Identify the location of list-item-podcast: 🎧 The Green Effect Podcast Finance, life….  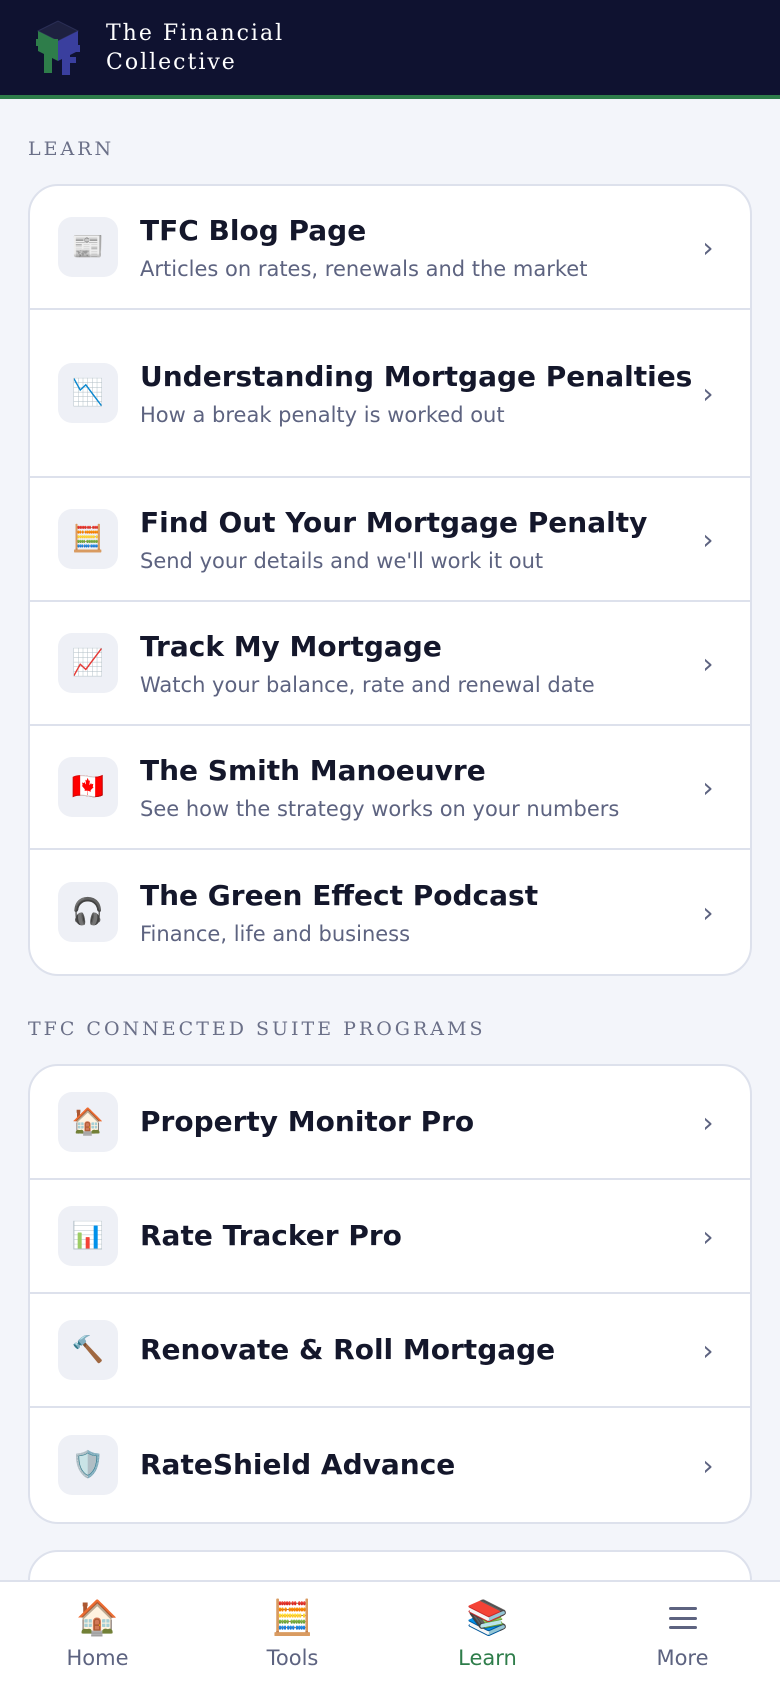
(390, 912).